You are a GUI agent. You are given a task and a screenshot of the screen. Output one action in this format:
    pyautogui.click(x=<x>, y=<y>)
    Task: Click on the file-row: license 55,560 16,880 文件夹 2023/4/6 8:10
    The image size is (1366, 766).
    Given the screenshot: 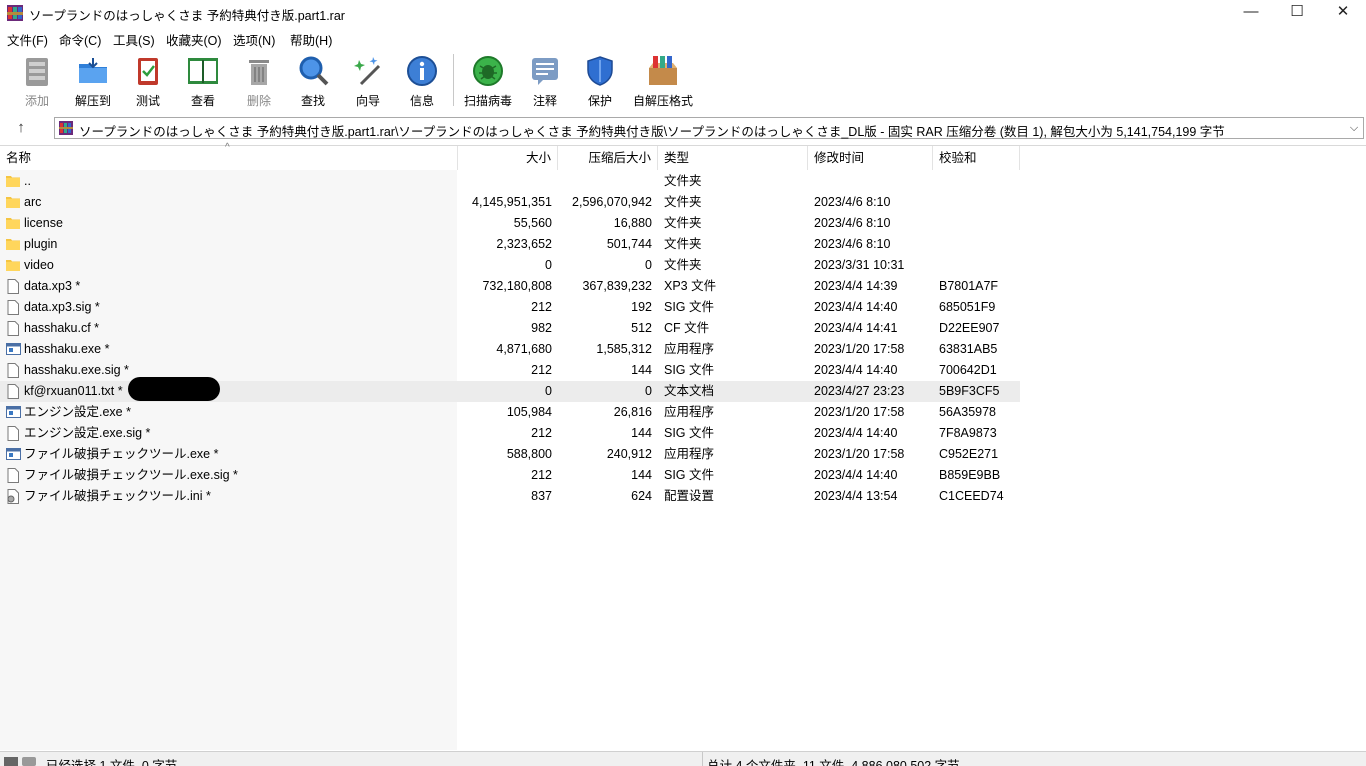 What is the action you would take?
    pyautogui.click(x=510, y=223)
    